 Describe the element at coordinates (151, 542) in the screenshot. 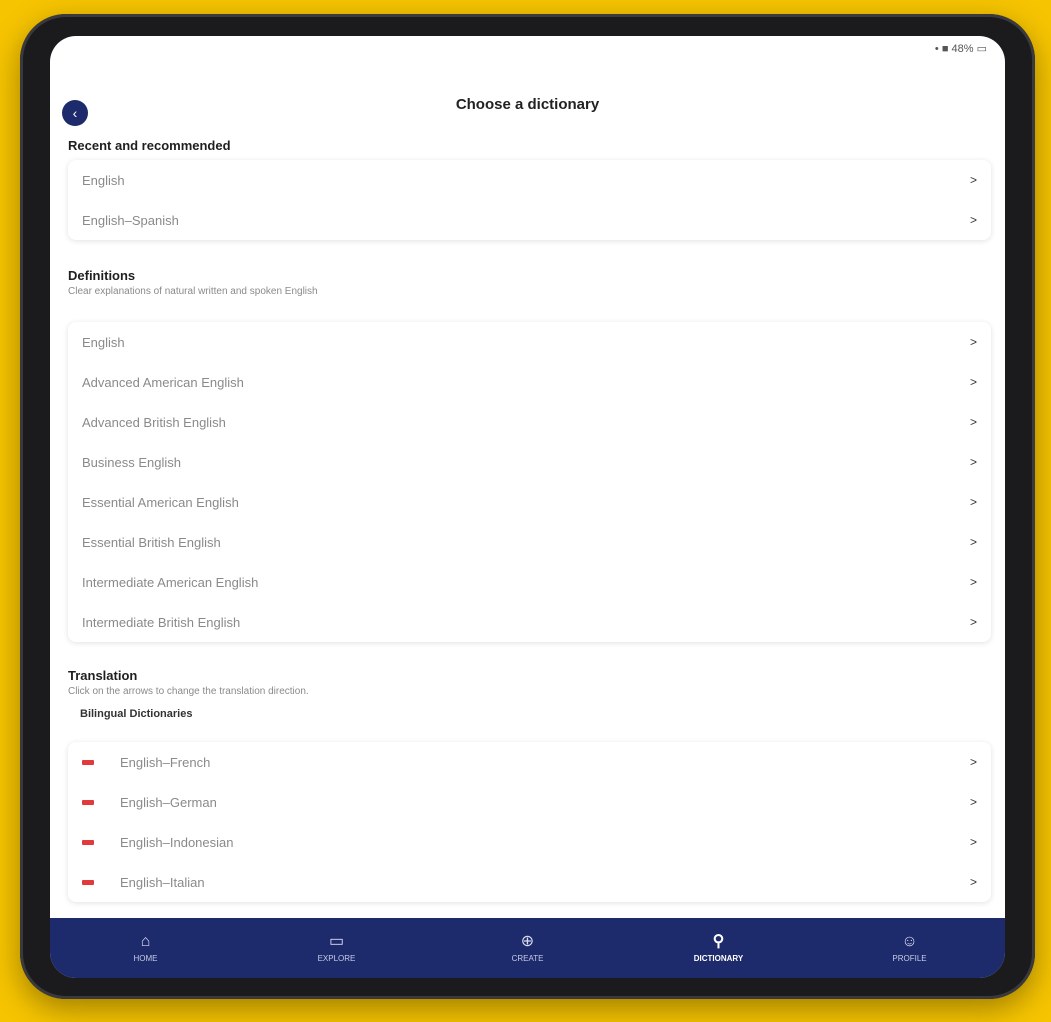

I see `list-item-label: Essential British English` at that location.